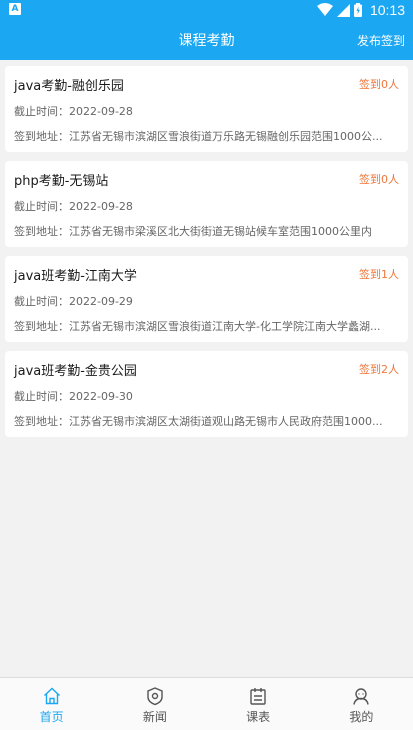  I want to click on tab-profile: 我的, so click(361, 704).